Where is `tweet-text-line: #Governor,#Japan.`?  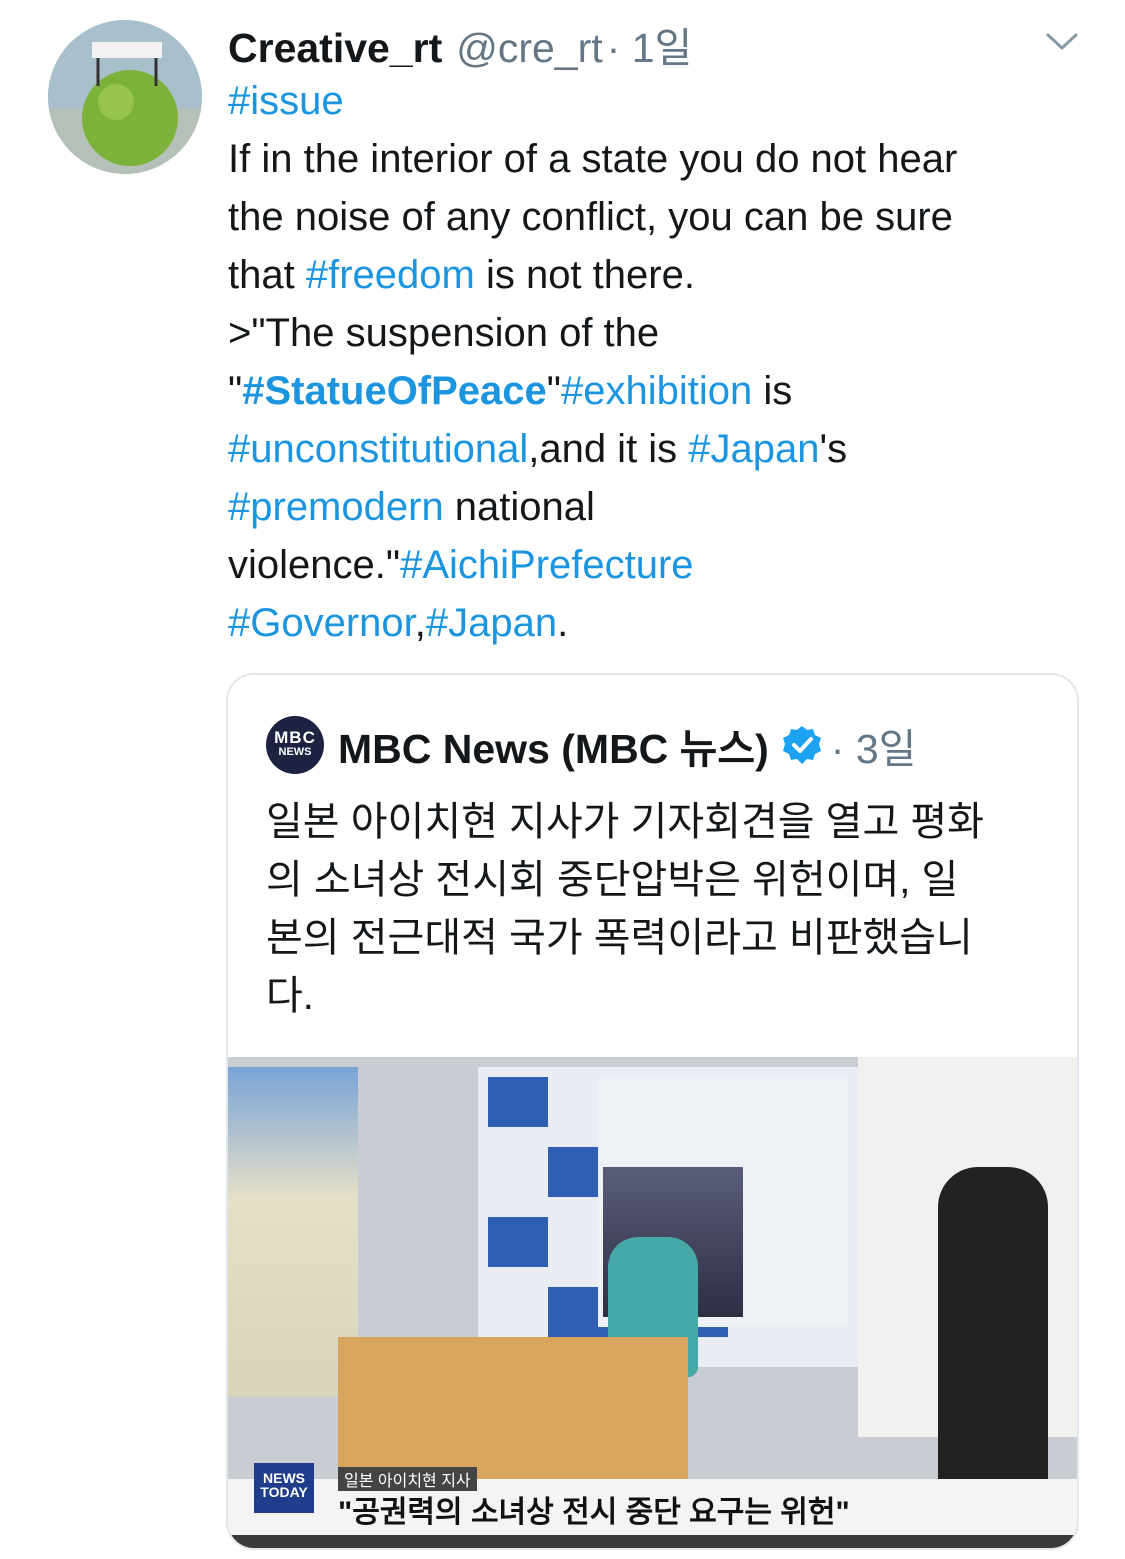
tweet-text-line: #Governor,#Japan. is located at coordinates (663, 623).